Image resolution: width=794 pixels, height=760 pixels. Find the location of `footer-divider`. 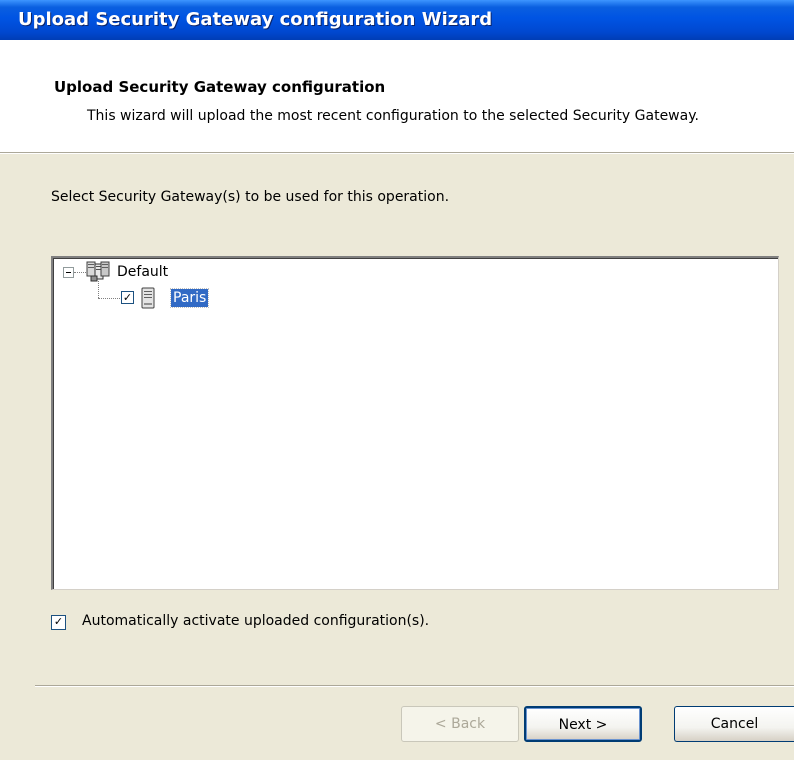

footer-divider is located at coordinates (414, 686).